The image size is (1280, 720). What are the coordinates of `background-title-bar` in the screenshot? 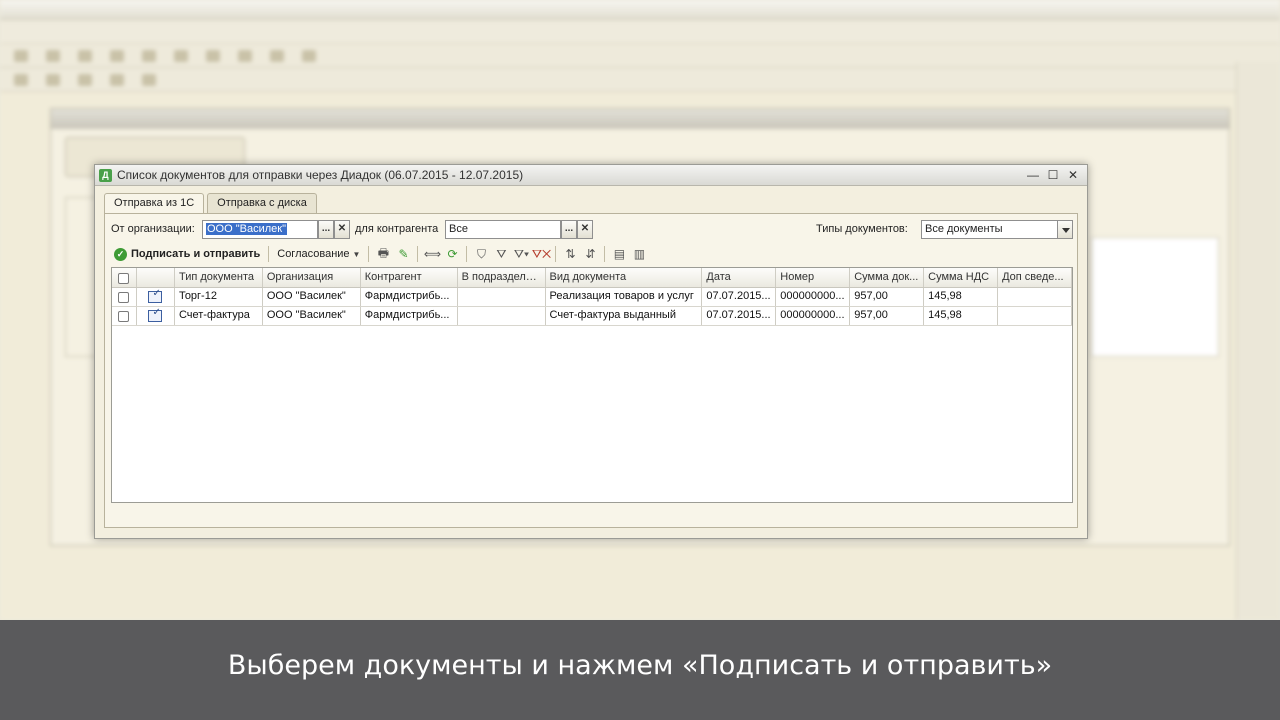 It's located at (640, 10).